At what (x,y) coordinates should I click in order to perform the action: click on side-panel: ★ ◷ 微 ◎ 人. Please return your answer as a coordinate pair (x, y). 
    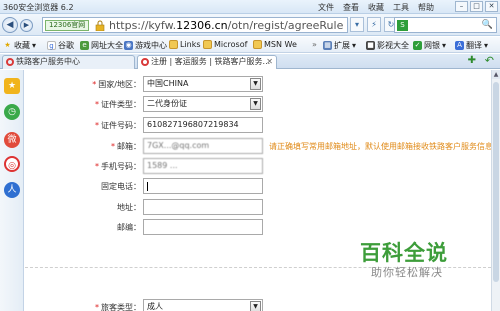
    Looking at the image, I should click on (12, 190).